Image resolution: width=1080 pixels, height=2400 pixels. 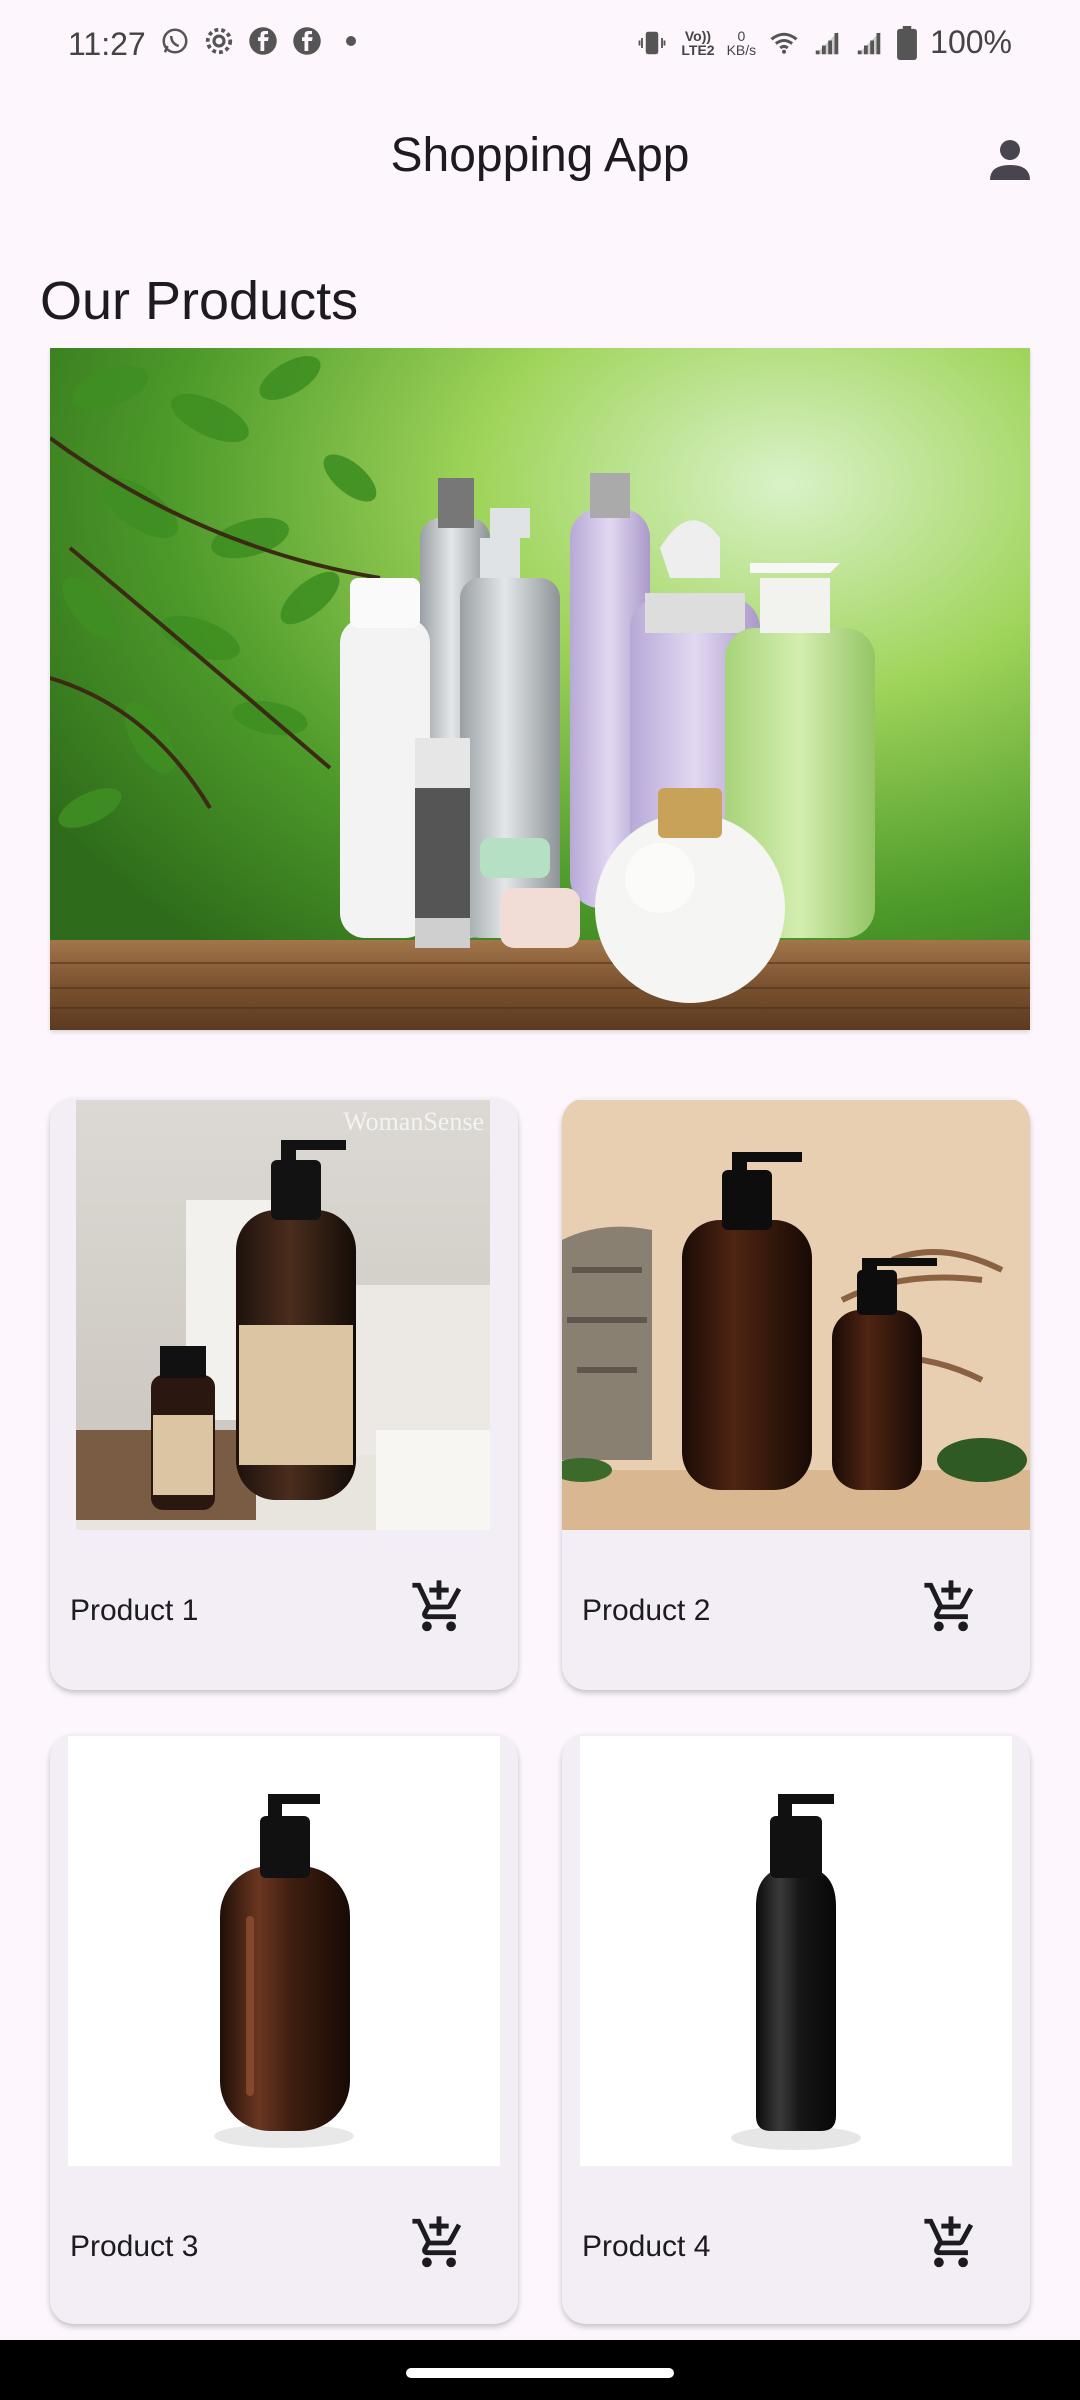 What do you see at coordinates (134, 1610) in the screenshot?
I see `product-name: Product 1` at bounding box center [134, 1610].